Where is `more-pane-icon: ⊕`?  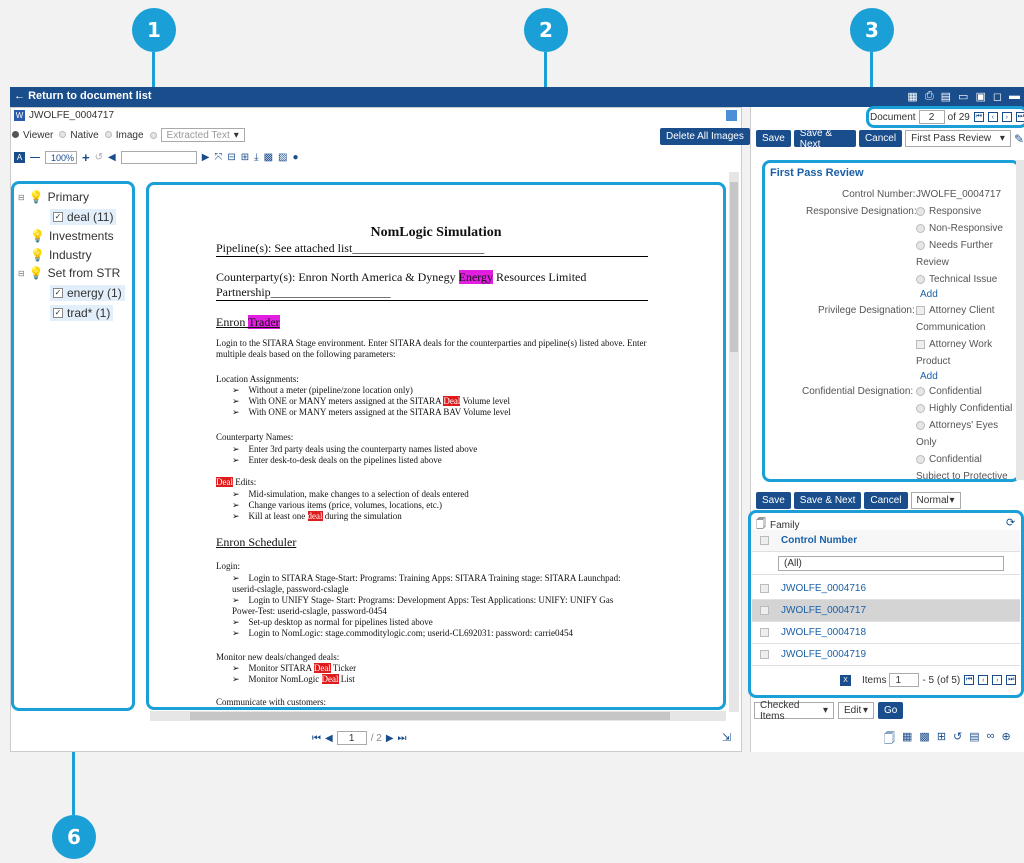 more-pane-icon: ⊕ is located at coordinates (1006, 739).